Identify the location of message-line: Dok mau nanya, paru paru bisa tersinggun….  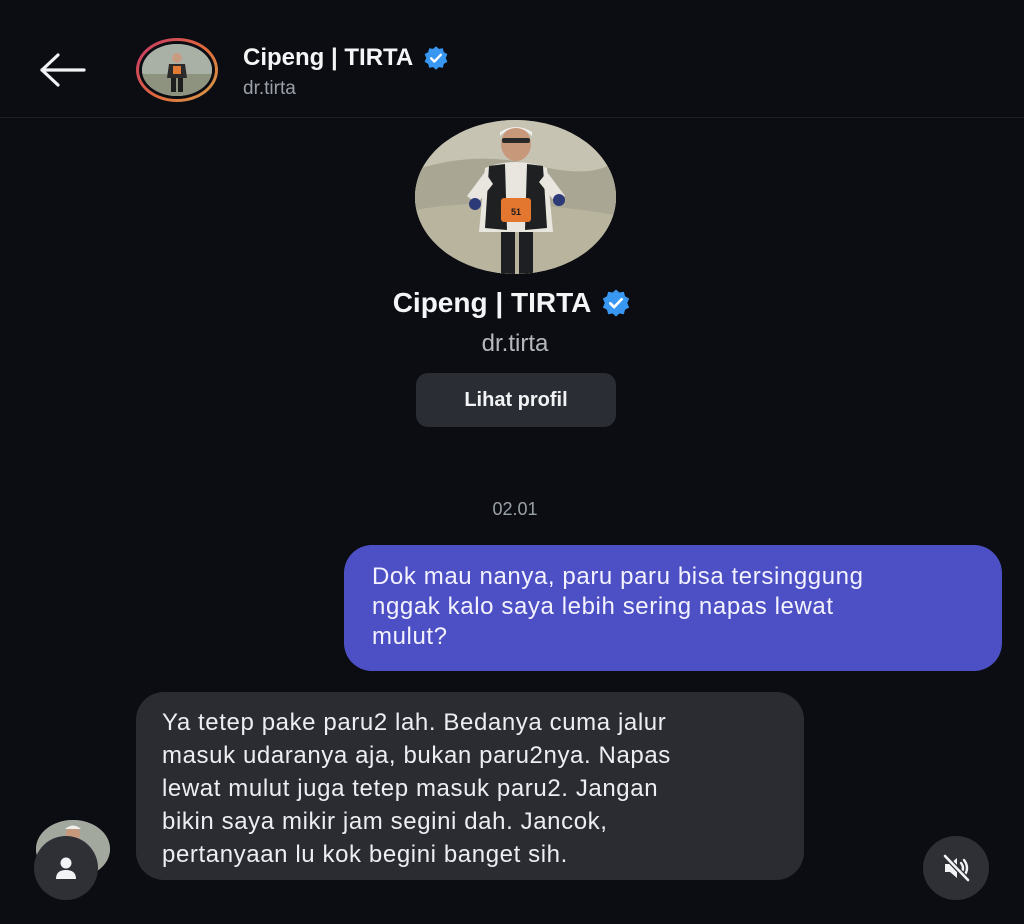
(618, 576).